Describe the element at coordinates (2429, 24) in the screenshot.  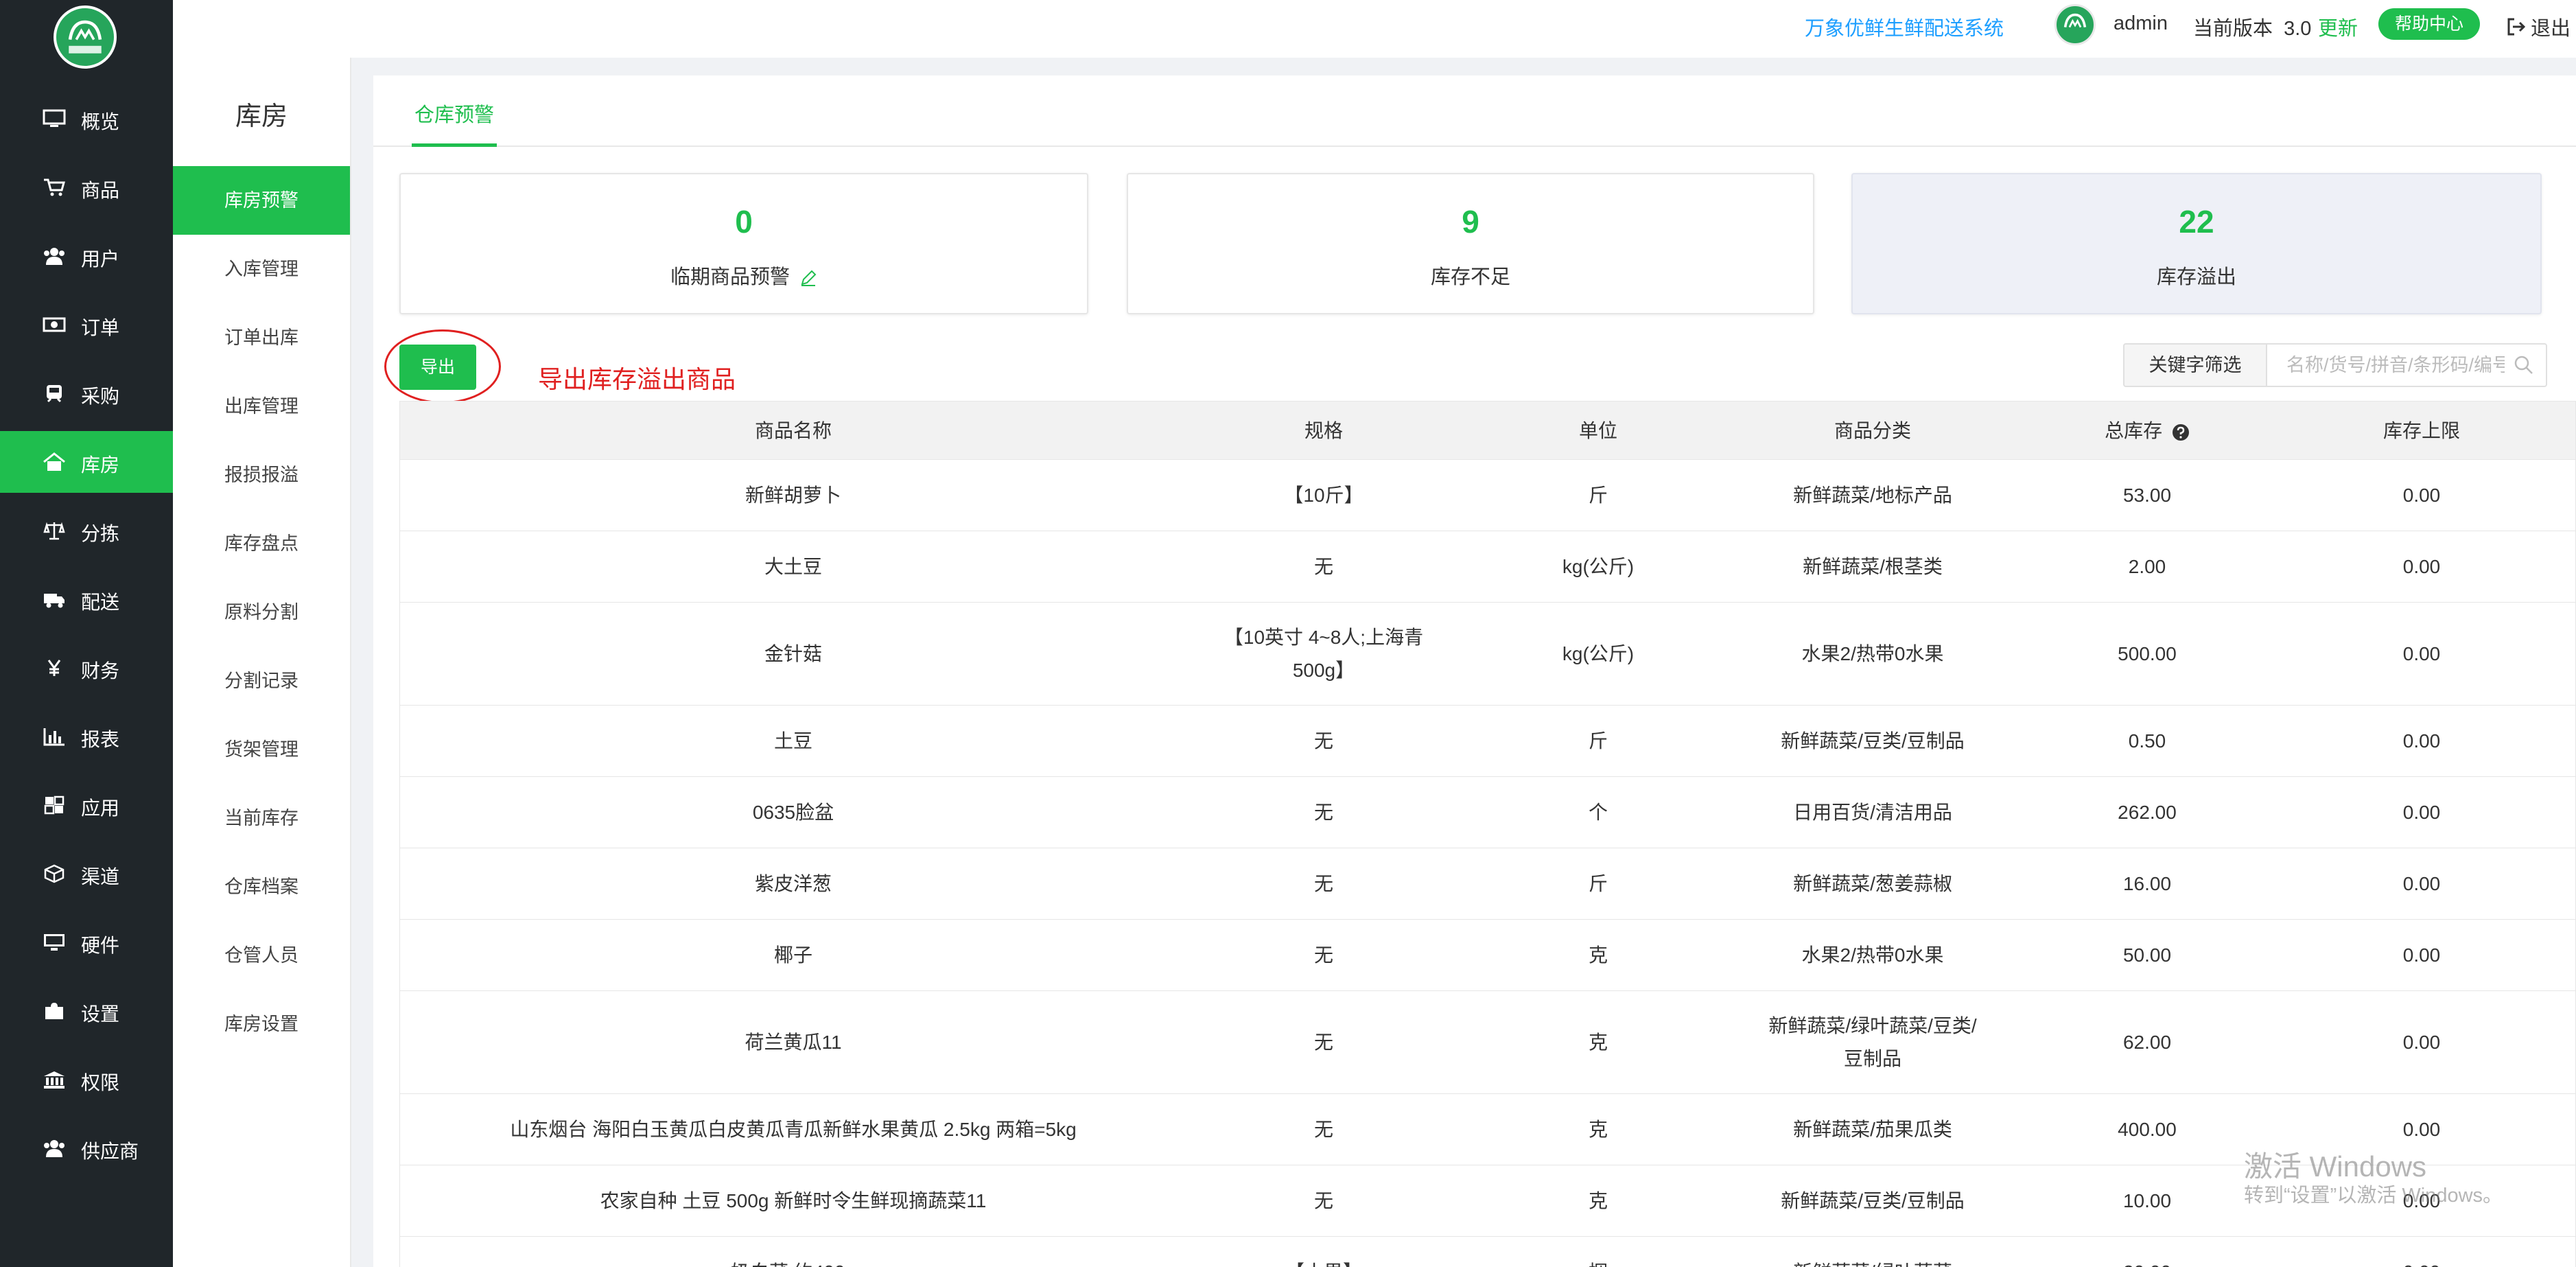
I see `help-center-button: 帮助中心` at that location.